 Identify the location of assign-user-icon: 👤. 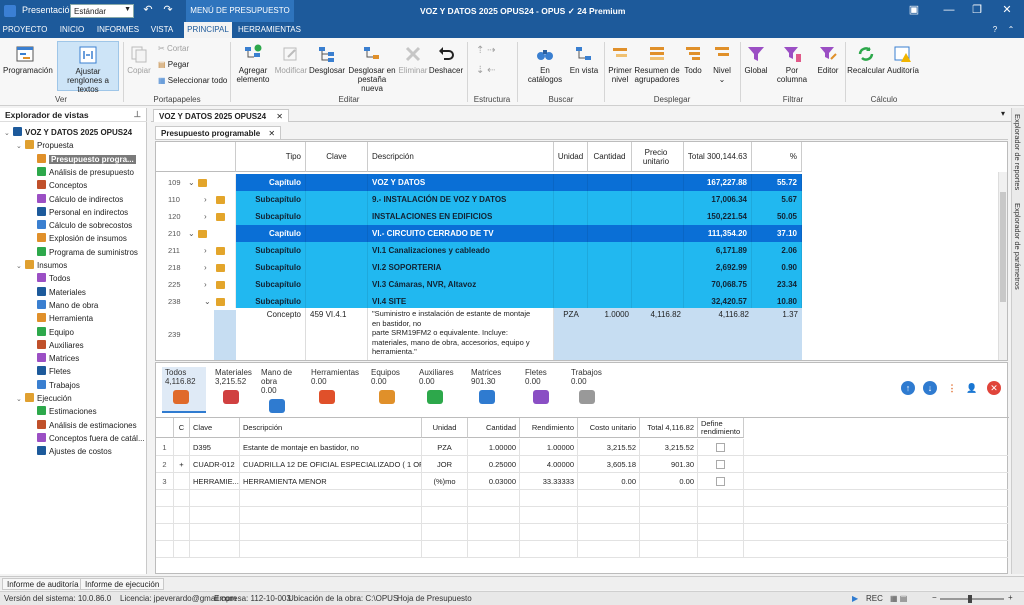
(972, 388).